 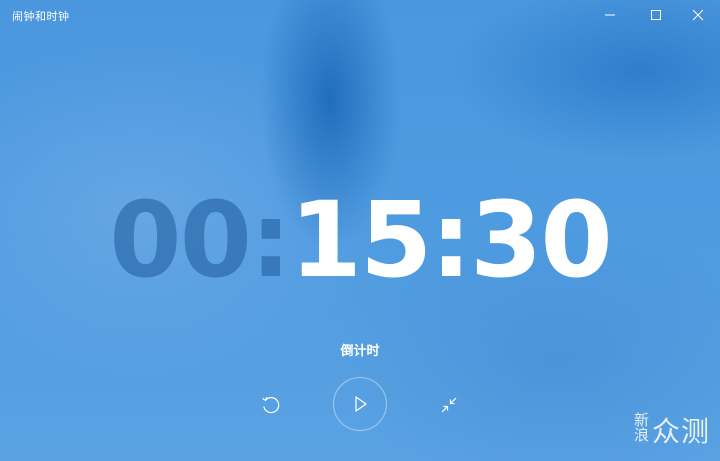 I want to click on close-icon, so click(x=698, y=15).